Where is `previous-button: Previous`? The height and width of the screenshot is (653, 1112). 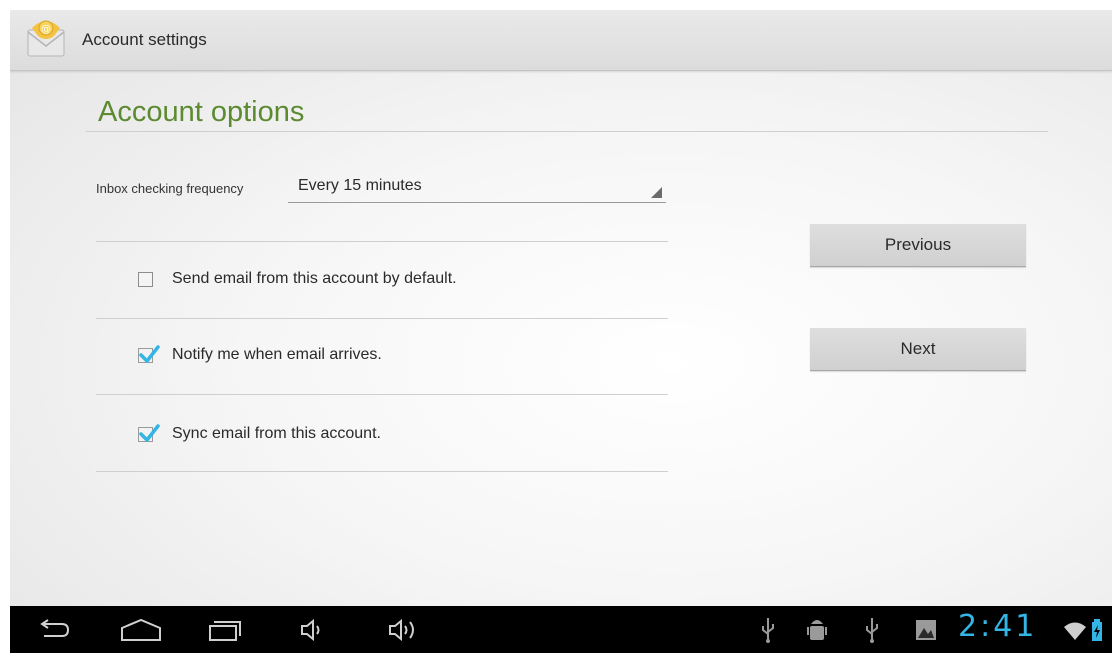 previous-button: Previous is located at coordinates (918, 245).